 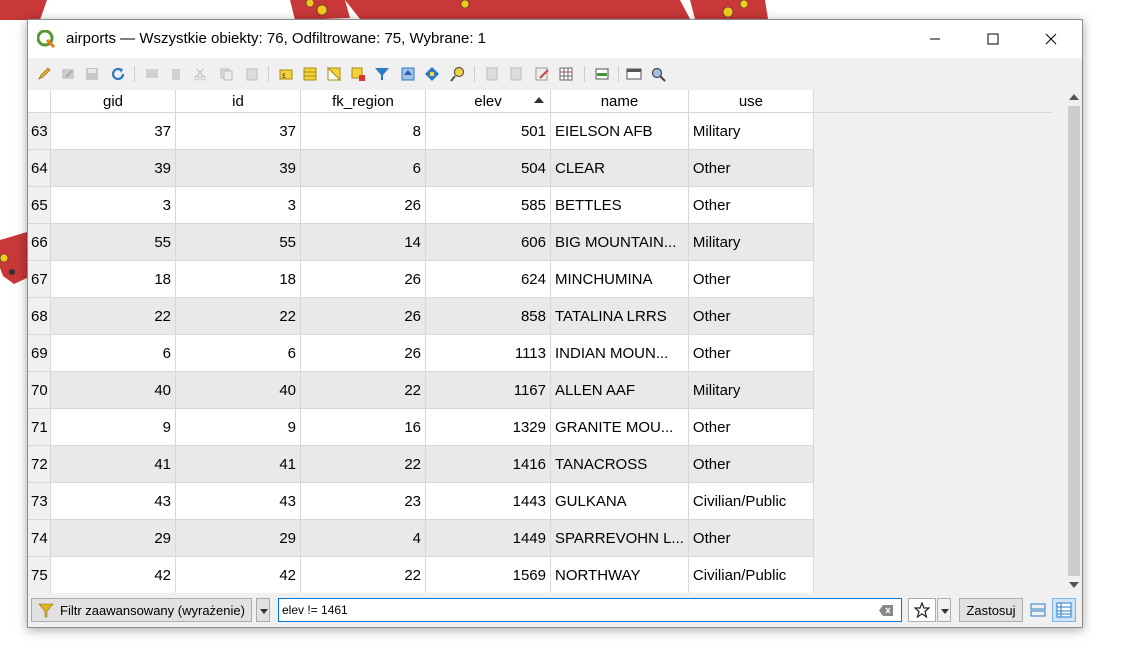 What do you see at coordinates (991, 610) in the screenshot?
I see `apply-button: Zastosuj` at bounding box center [991, 610].